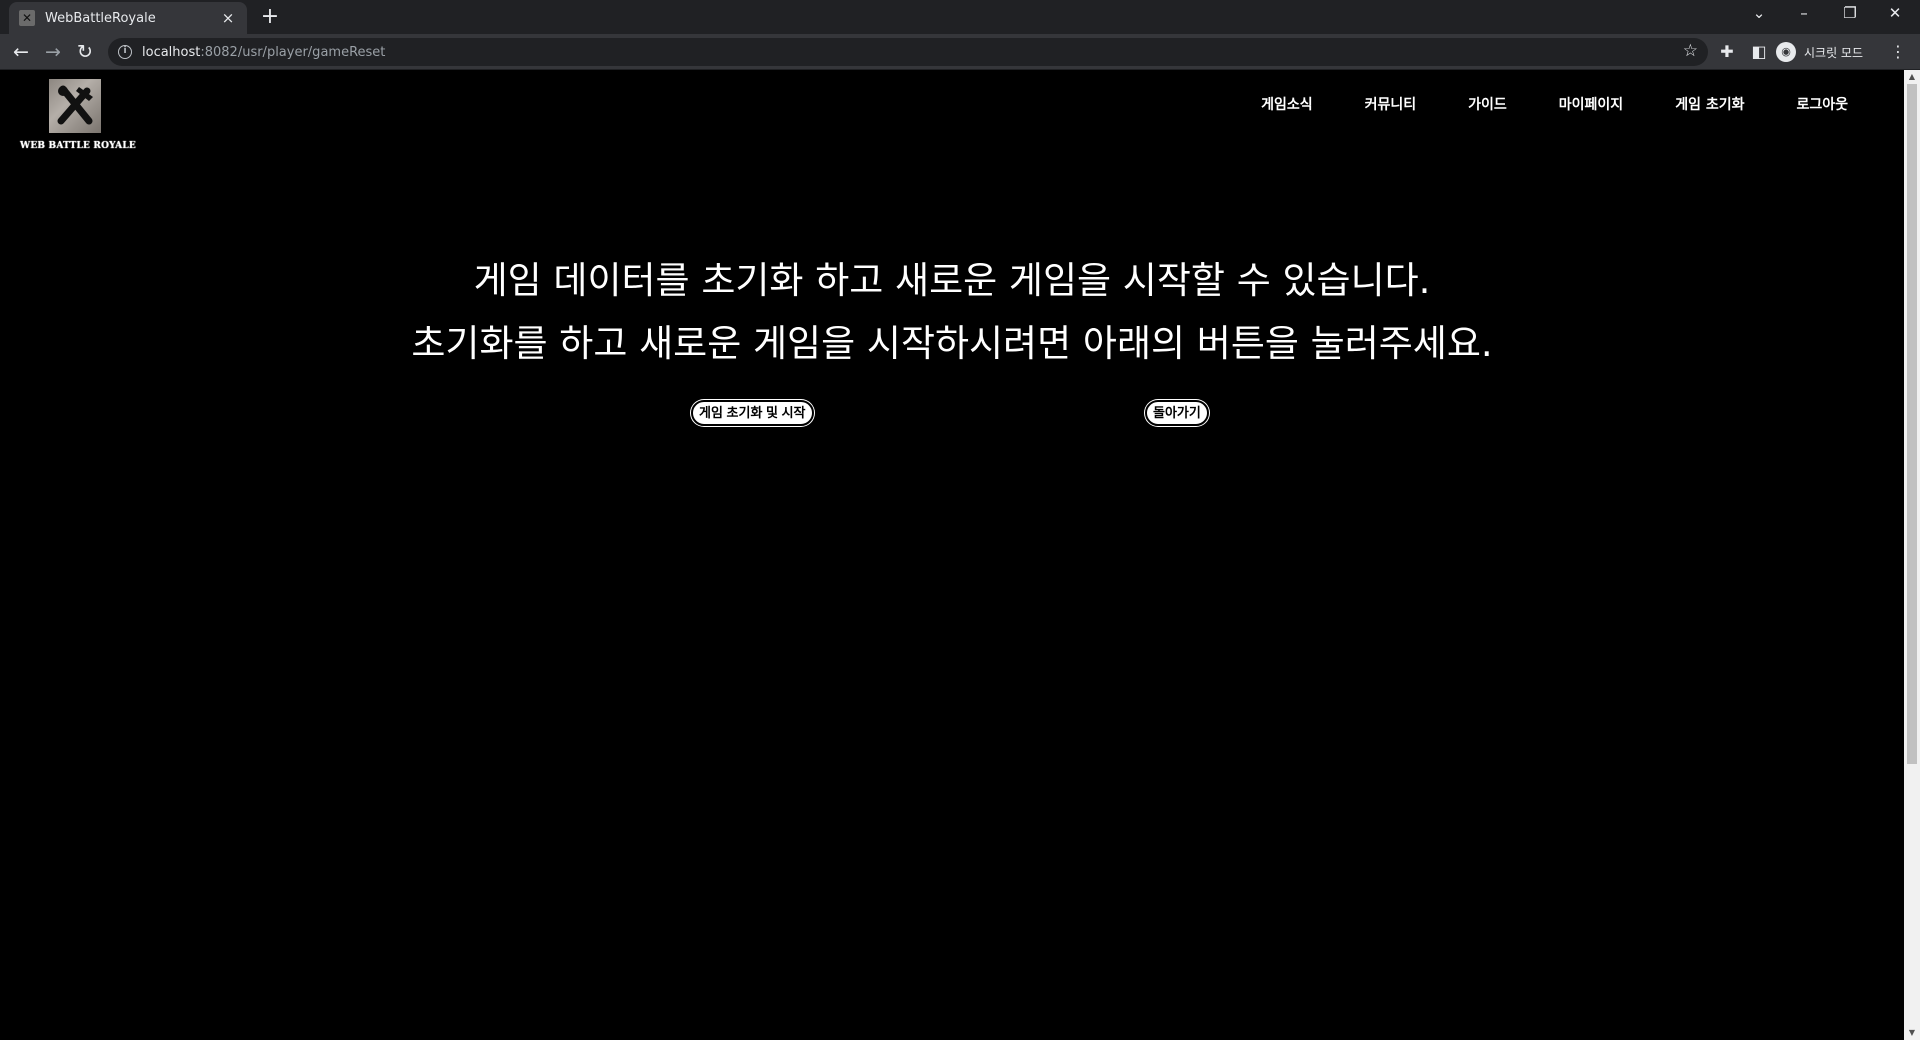 This screenshot has width=1920, height=1040. I want to click on close-tab-icon: ×, so click(228, 18).